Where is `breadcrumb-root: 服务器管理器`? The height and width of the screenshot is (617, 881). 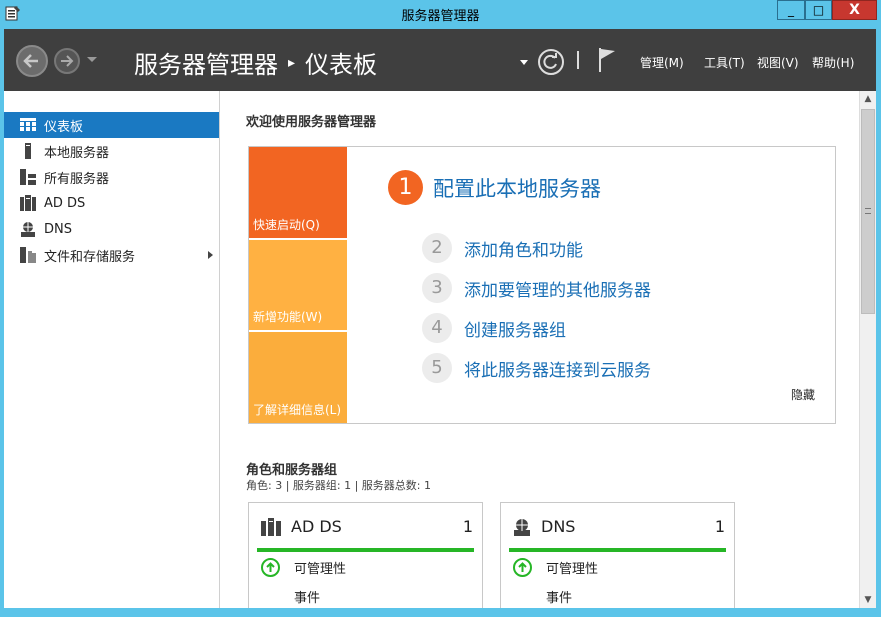 breadcrumb-root: 服务器管理器 is located at coordinates (206, 62).